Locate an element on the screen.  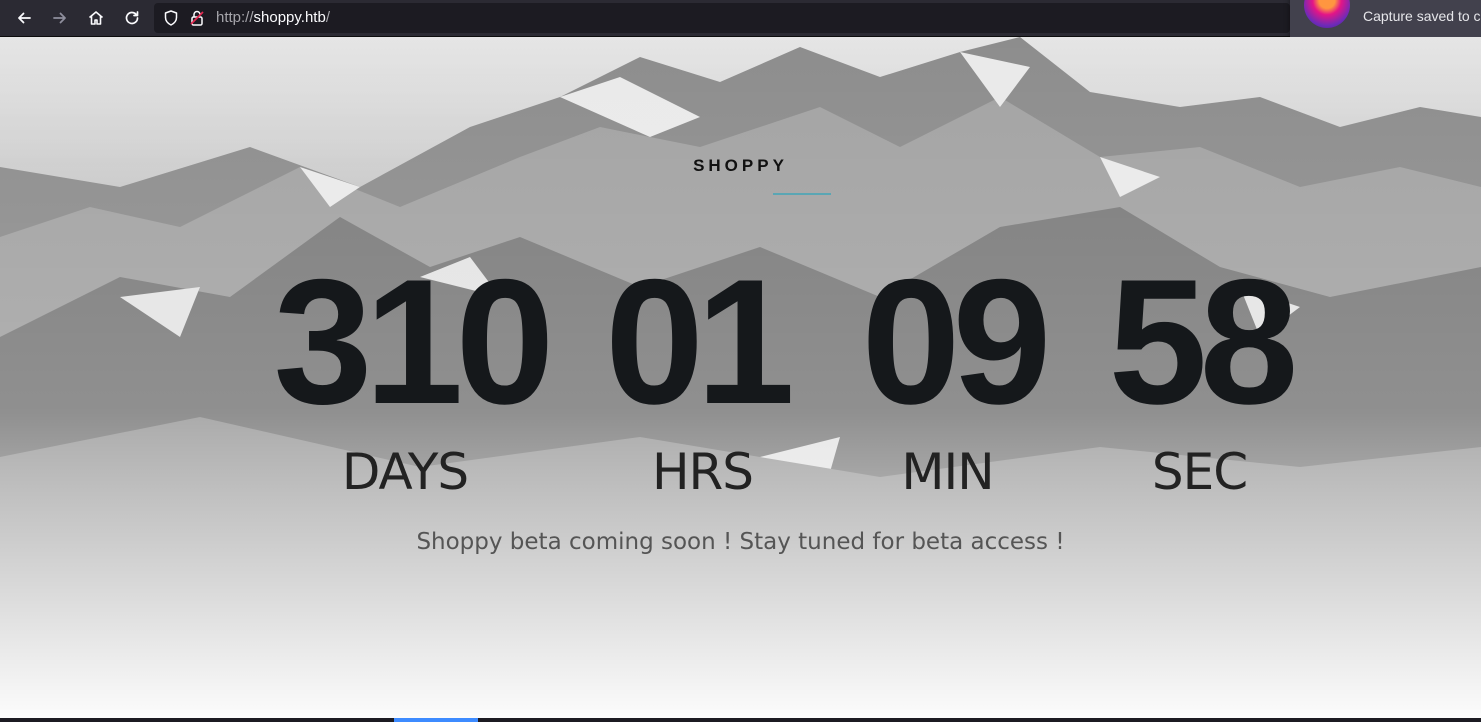
forward-icon is located at coordinates (59, 18).